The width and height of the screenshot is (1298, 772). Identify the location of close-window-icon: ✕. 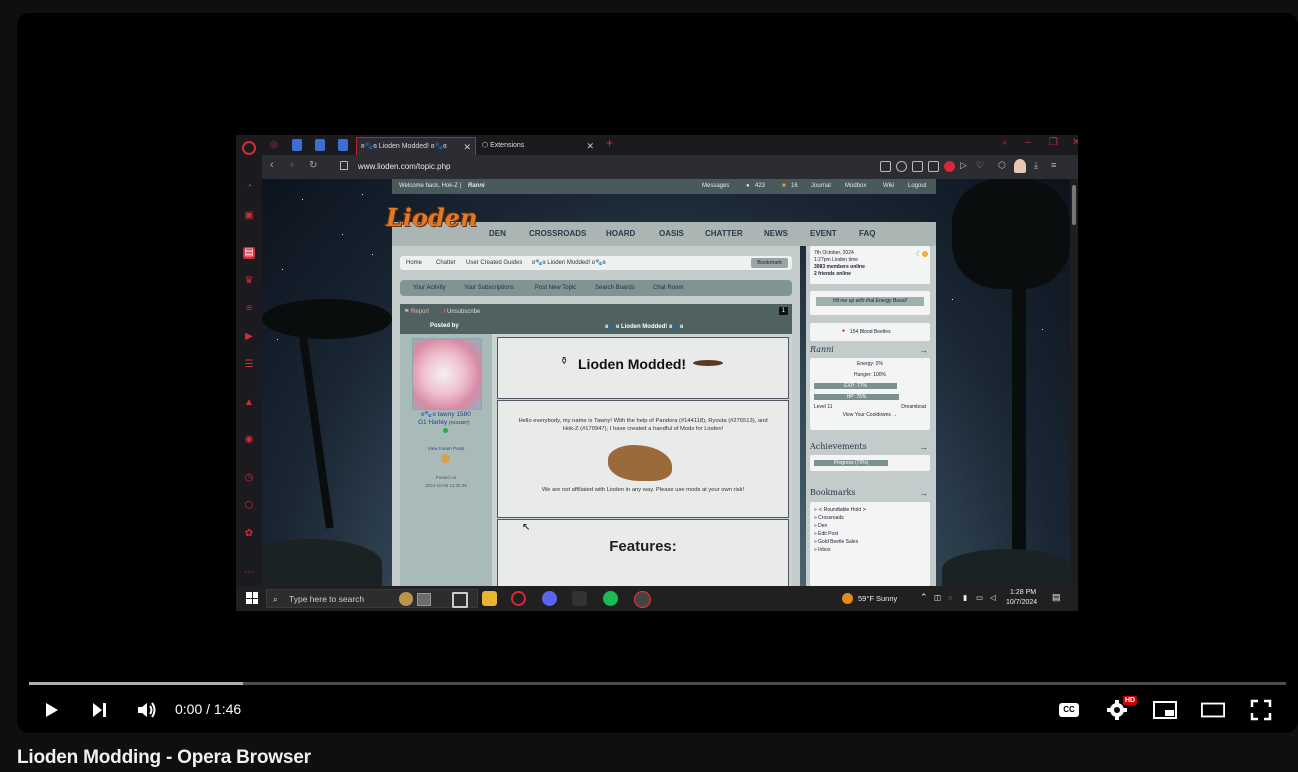
(1075, 142).